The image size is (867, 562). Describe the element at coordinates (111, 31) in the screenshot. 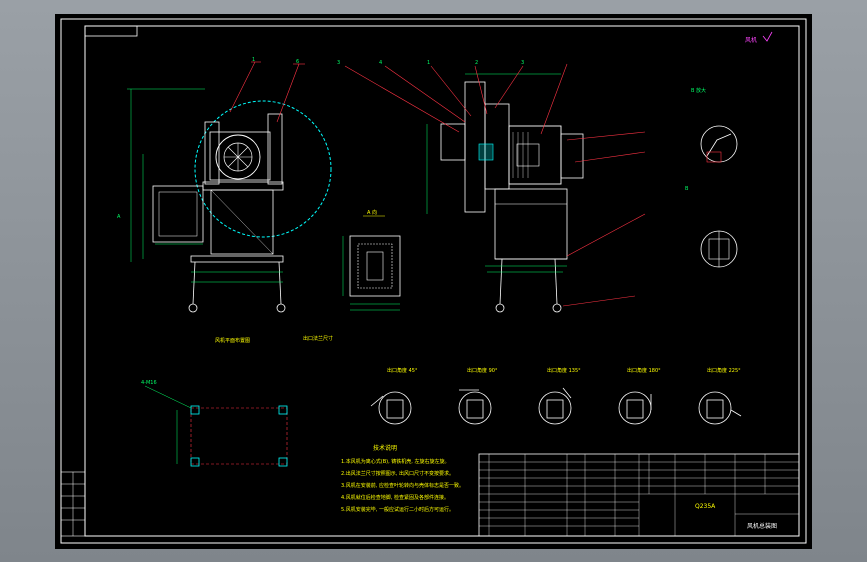

I see `drawing-number-box` at that location.